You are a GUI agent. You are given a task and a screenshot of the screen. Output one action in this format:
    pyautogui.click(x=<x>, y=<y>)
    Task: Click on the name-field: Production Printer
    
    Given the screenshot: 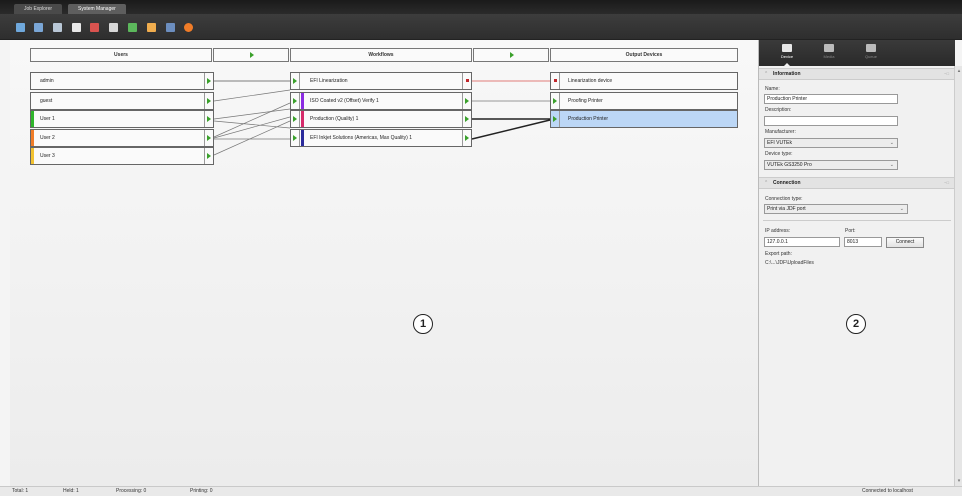 What is the action you would take?
    pyautogui.click(x=831, y=99)
    